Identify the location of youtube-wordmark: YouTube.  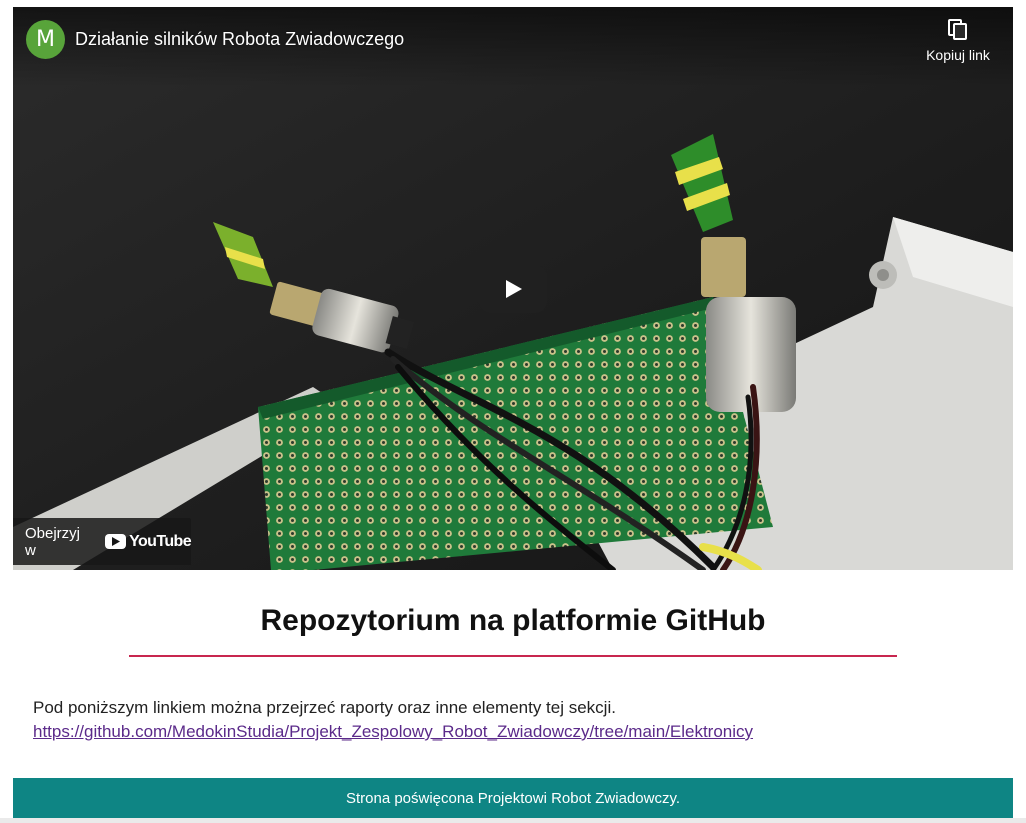
(160, 541).